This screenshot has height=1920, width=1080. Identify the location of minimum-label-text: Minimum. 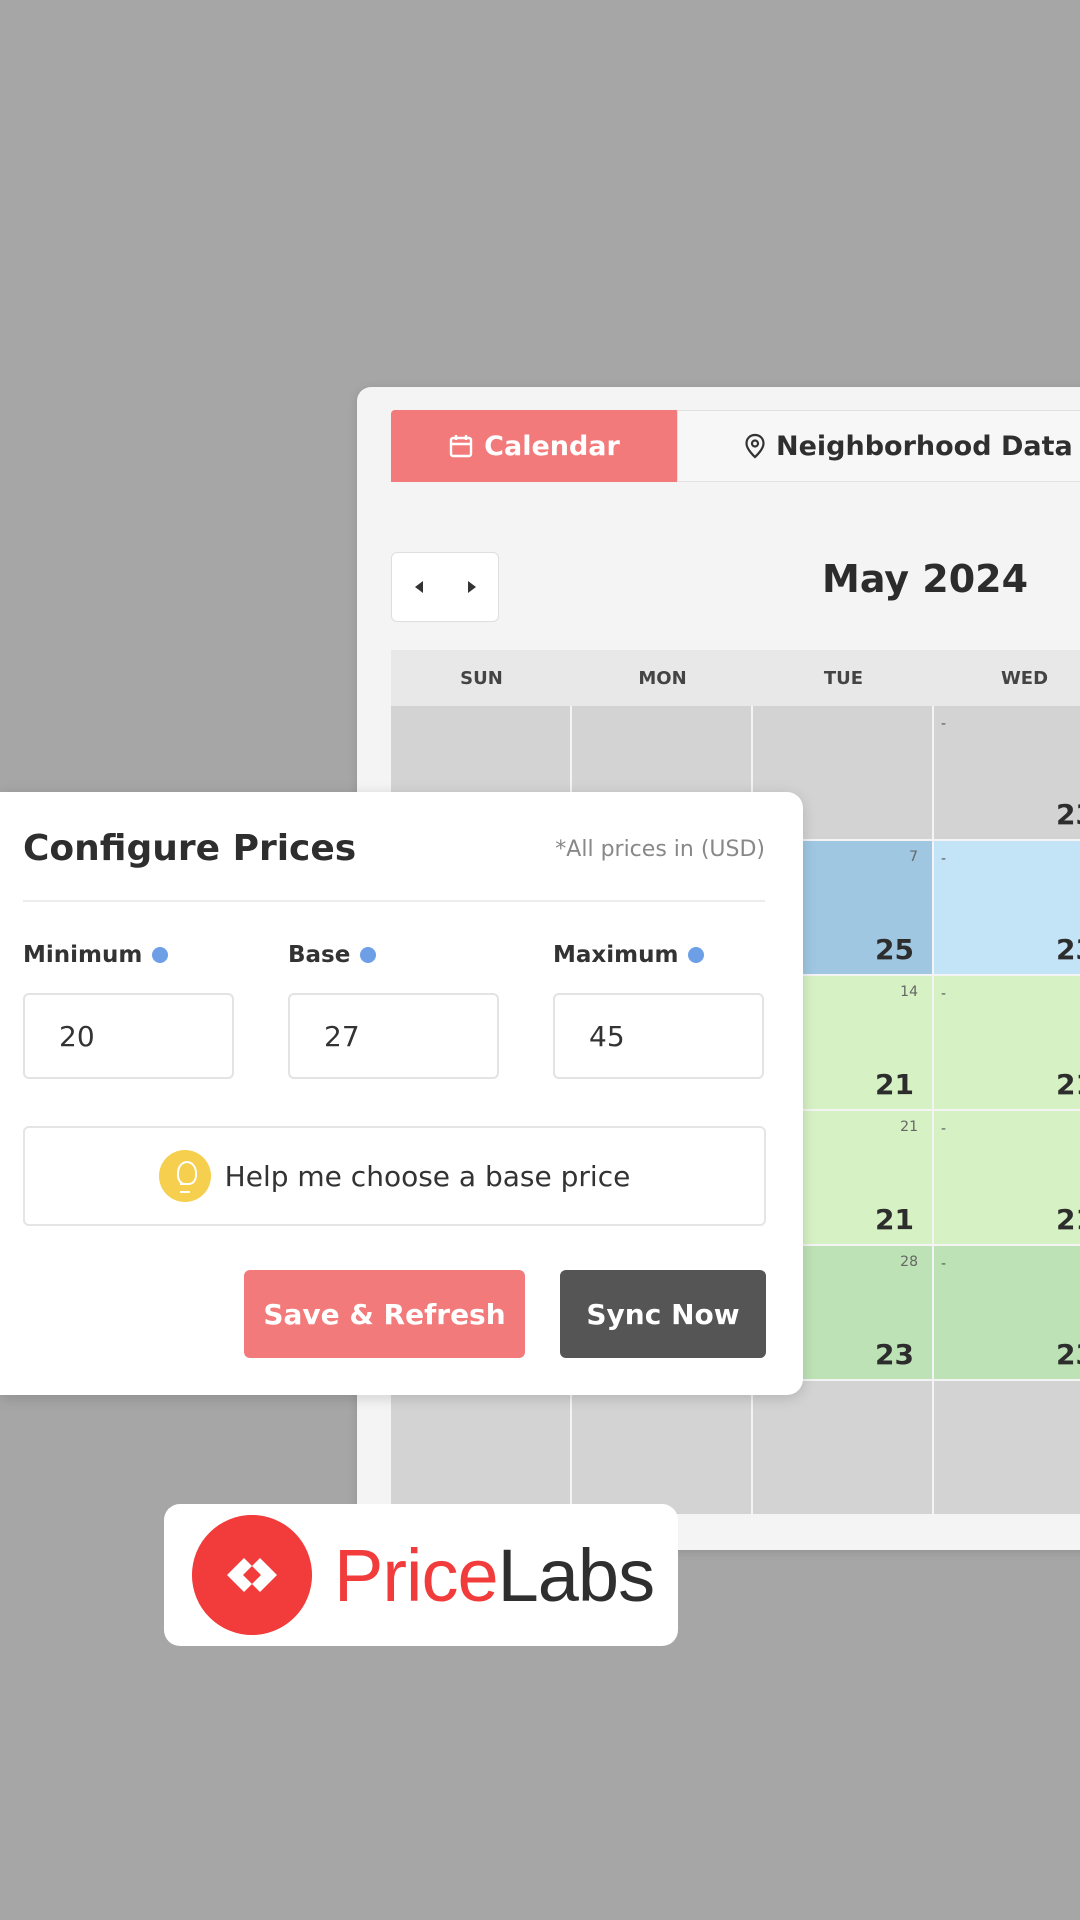
(83, 955).